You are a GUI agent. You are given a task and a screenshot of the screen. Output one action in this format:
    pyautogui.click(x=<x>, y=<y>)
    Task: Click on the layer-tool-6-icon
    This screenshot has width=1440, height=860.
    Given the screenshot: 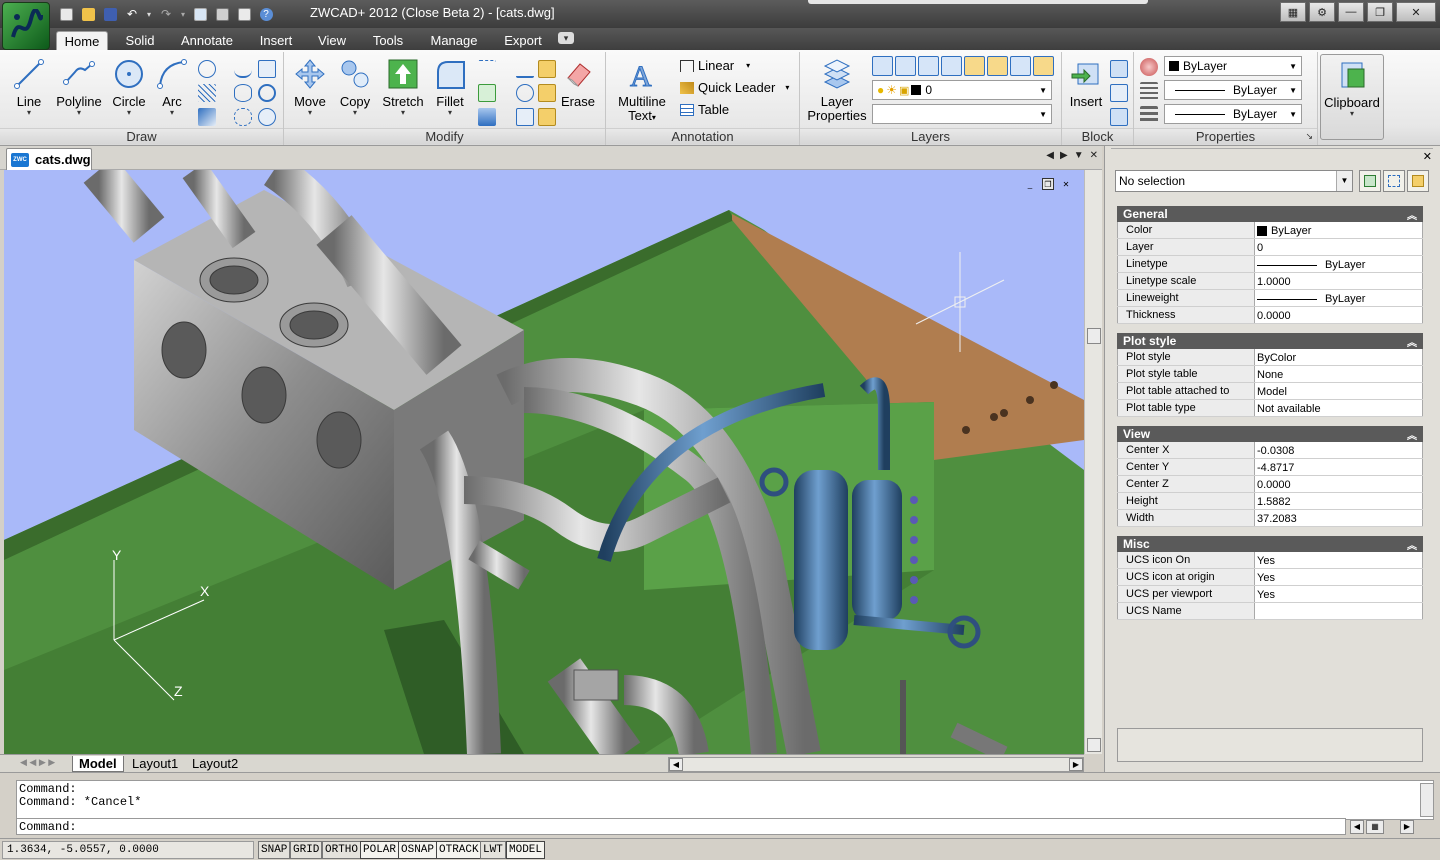 What is the action you would take?
    pyautogui.click(x=997, y=66)
    